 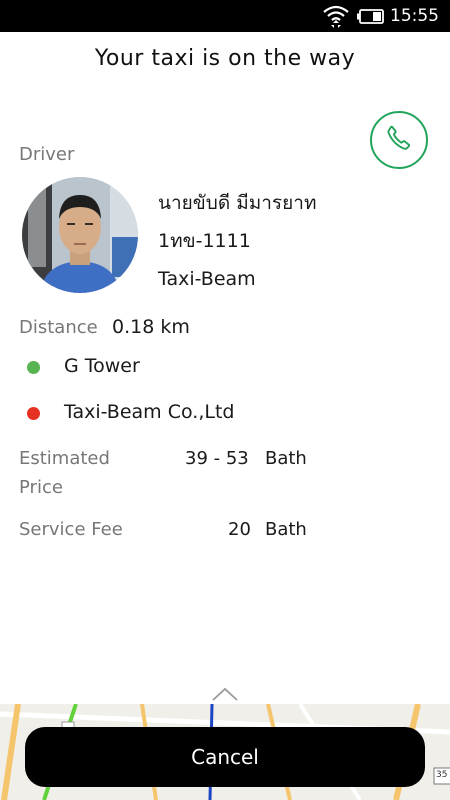 What do you see at coordinates (207, 279) in the screenshot?
I see `taxi-company: Taxi-Beam` at bounding box center [207, 279].